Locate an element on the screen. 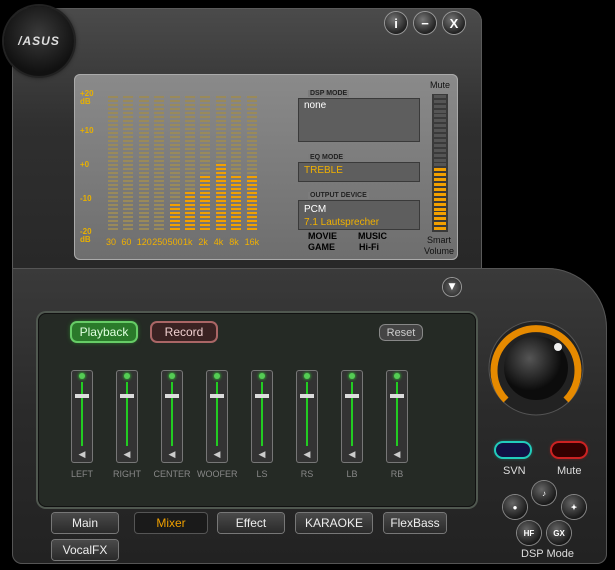  dsp-mode-button-2: ♪ is located at coordinates (544, 493).